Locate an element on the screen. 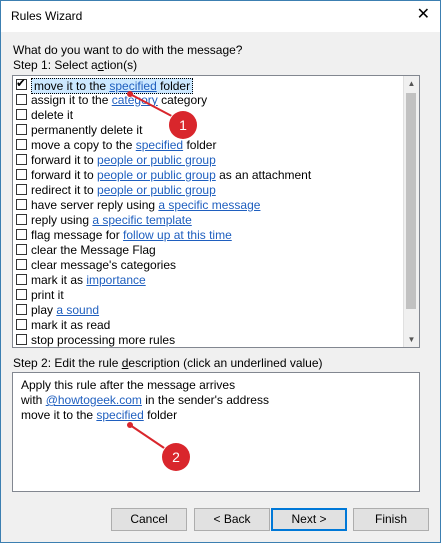  action-text: reply using a specific template is located at coordinates (111, 220).